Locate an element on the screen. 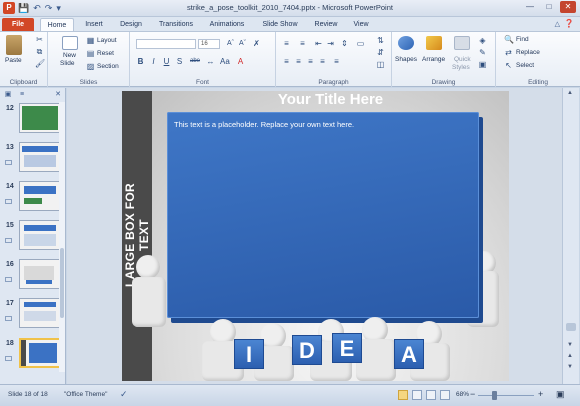 The width and height of the screenshot is (580, 406). new-slide-button: New is located at coordinates (69, 55).